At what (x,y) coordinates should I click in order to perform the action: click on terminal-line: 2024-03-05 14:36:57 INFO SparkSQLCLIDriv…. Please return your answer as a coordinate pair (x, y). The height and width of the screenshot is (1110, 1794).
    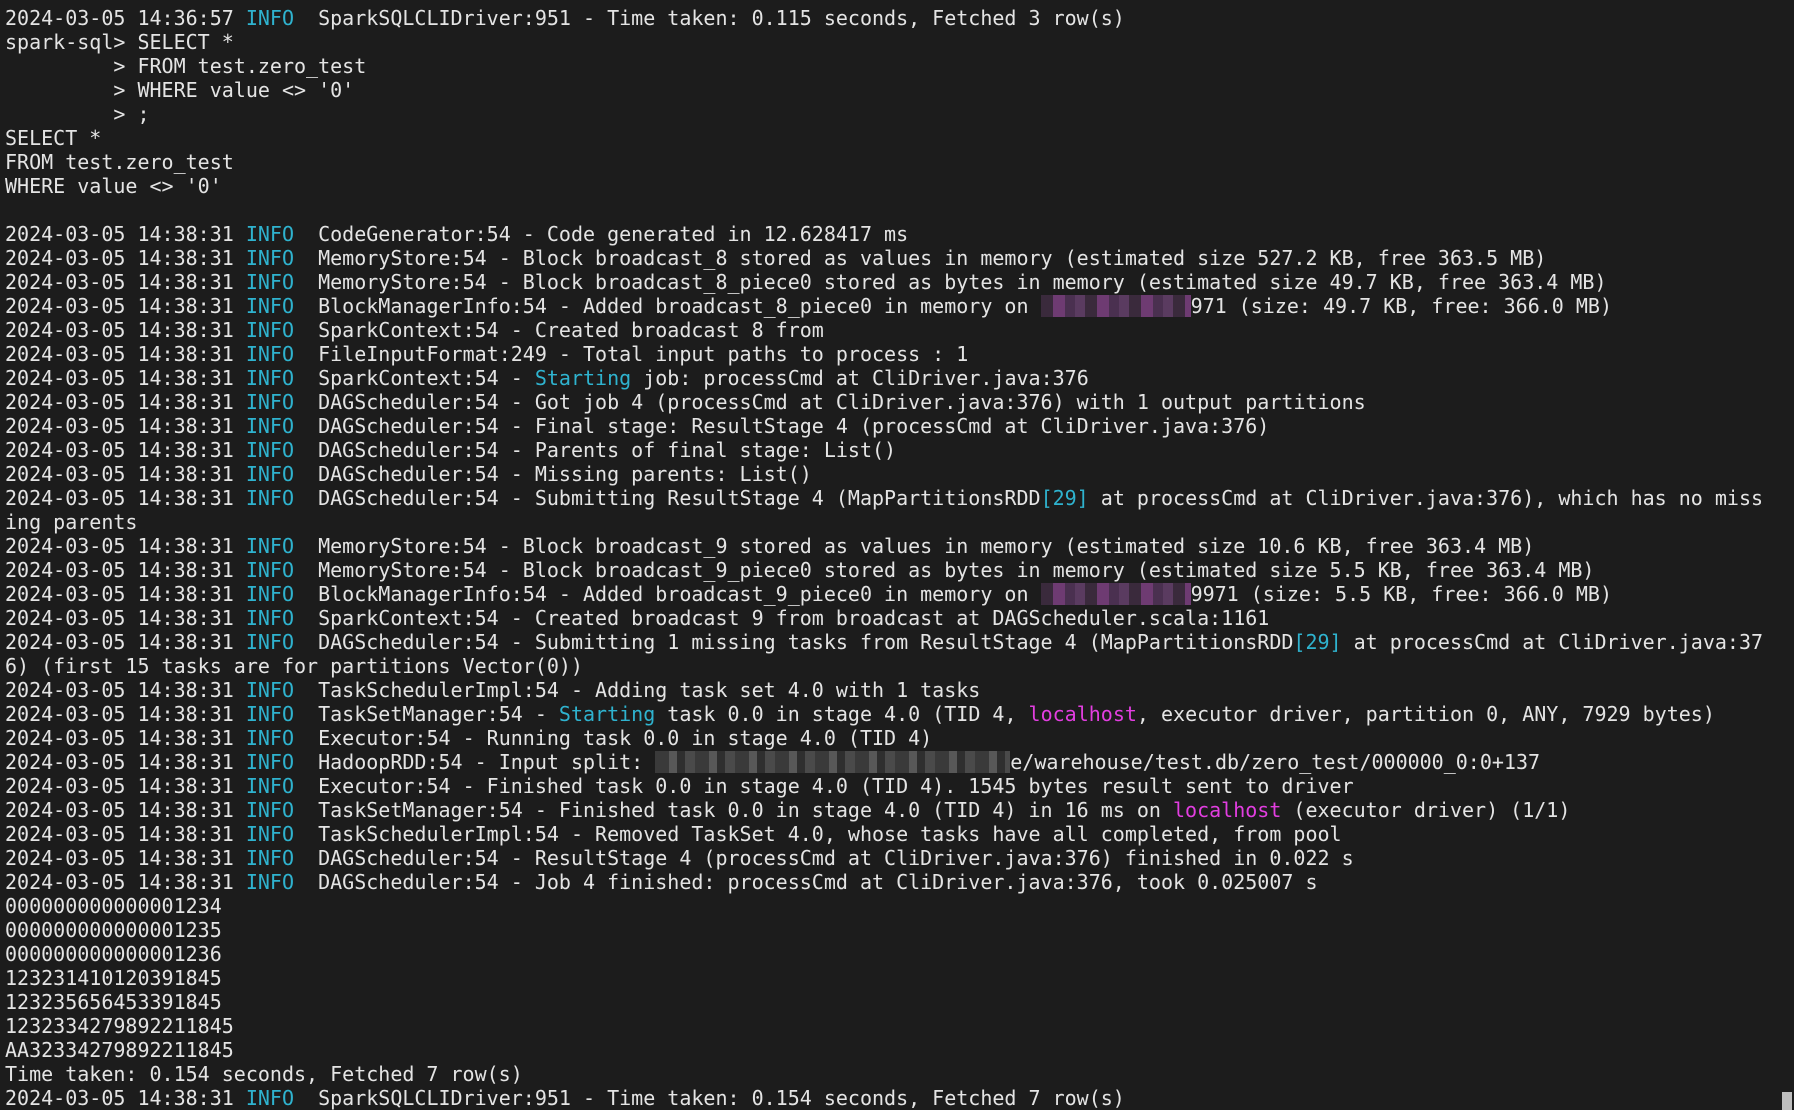
    Looking at the image, I should click on (891, 18).